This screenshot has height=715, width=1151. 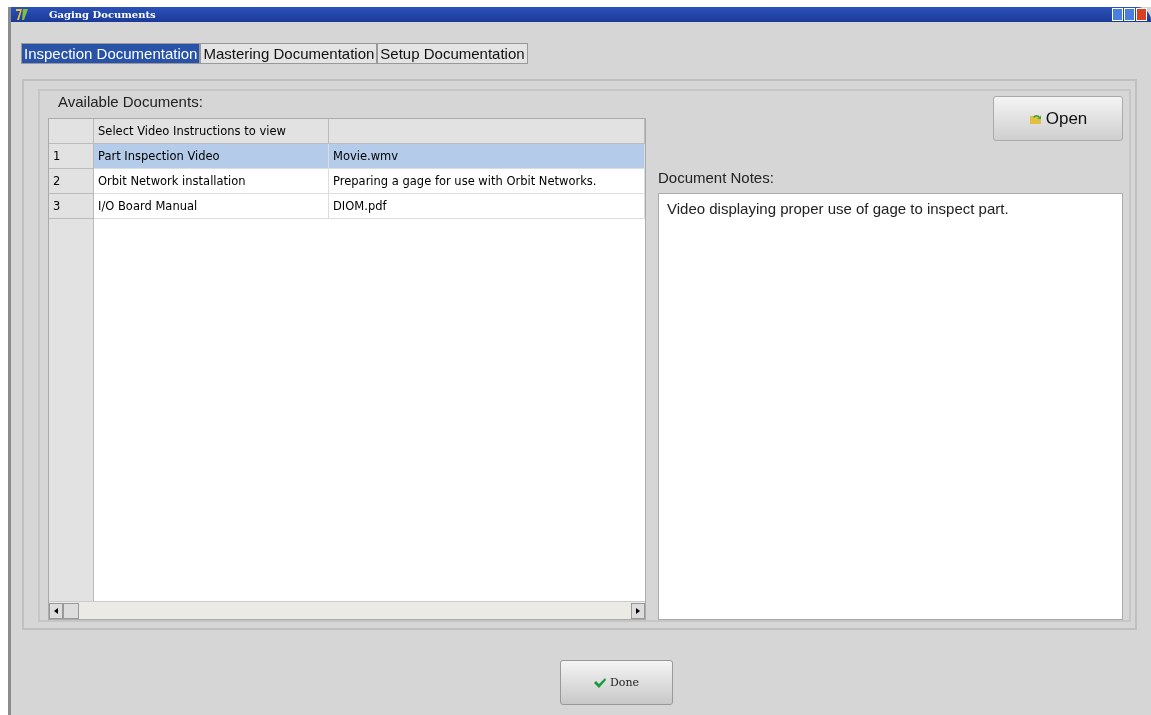 What do you see at coordinates (22, 14) in the screenshot?
I see `logo-icon` at bounding box center [22, 14].